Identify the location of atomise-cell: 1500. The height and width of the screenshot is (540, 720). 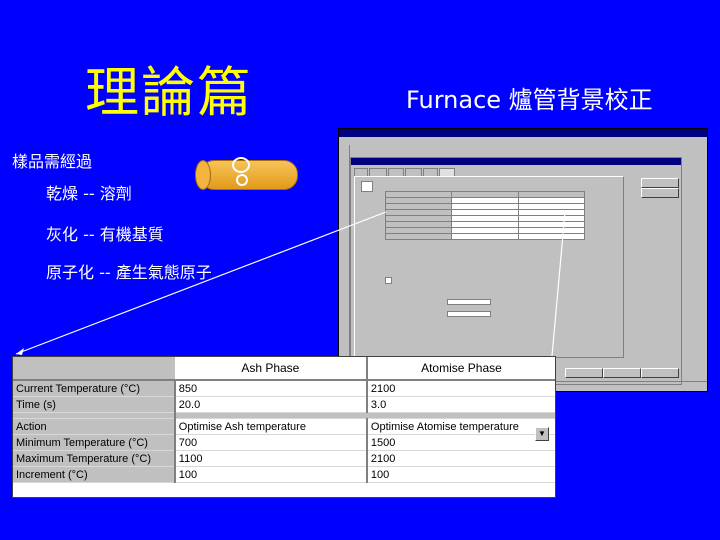
(460, 442).